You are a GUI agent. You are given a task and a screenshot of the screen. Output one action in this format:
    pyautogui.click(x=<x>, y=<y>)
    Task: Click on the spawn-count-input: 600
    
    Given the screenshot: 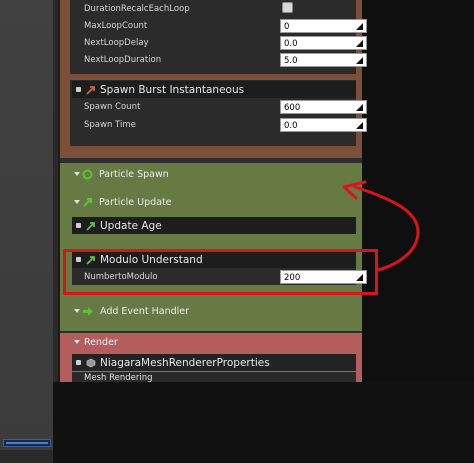 What is the action you would take?
    pyautogui.click(x=323, y=106)
    